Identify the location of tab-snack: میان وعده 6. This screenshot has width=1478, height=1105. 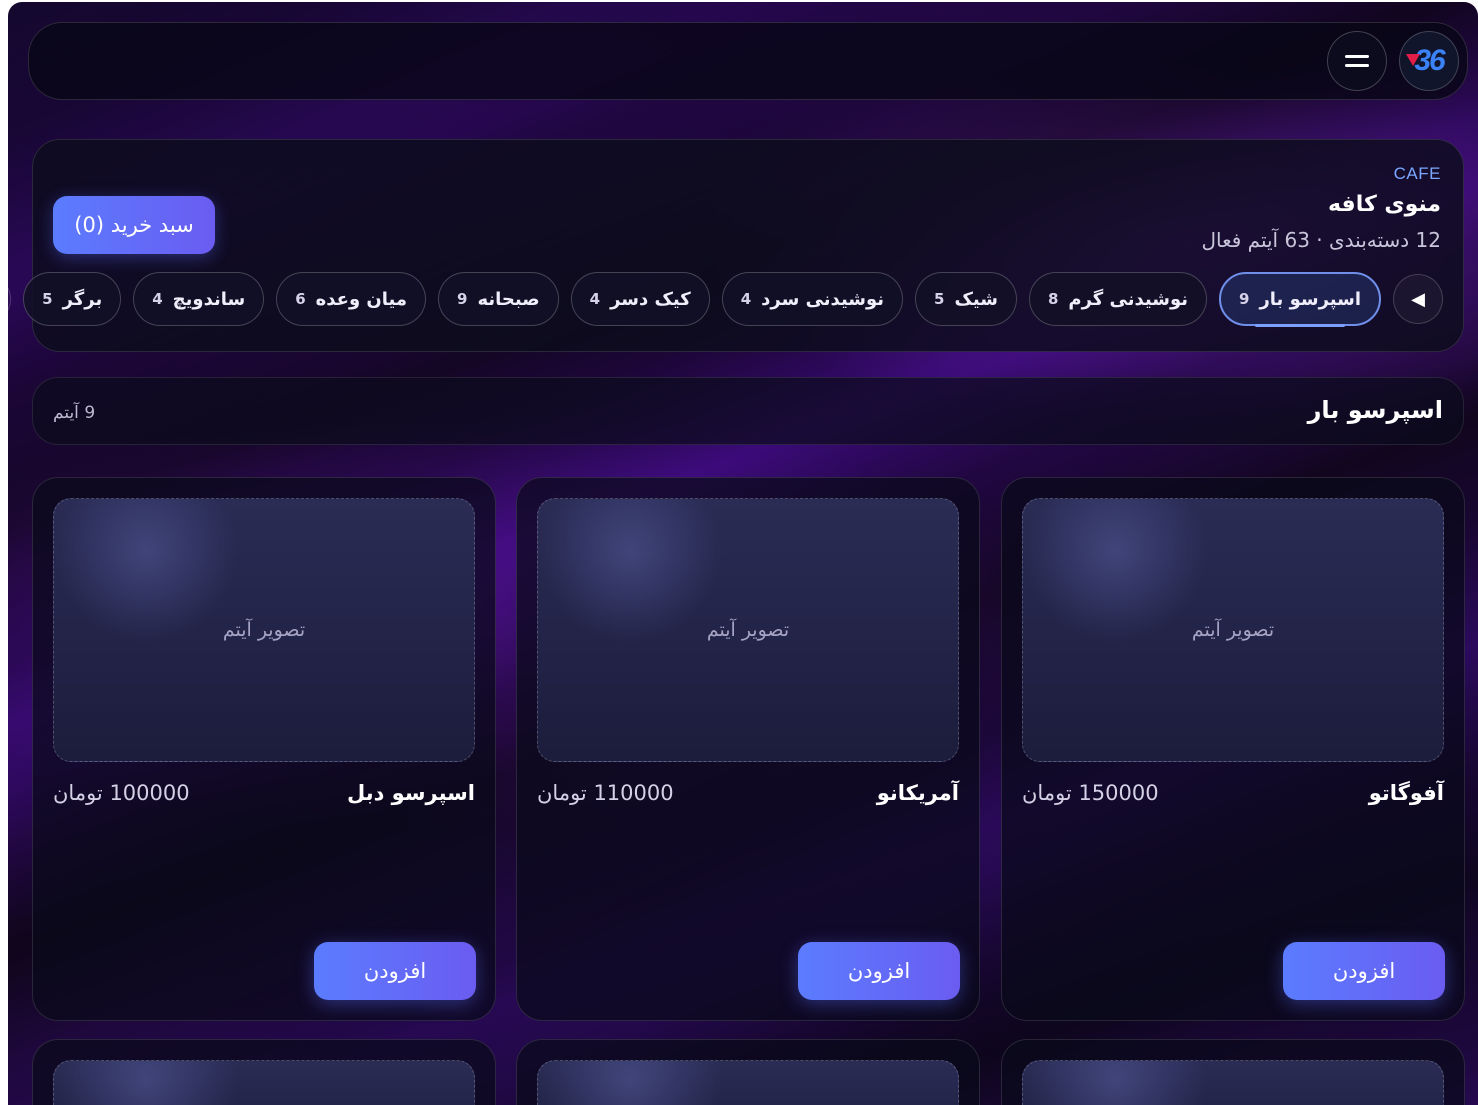
(351, 299).